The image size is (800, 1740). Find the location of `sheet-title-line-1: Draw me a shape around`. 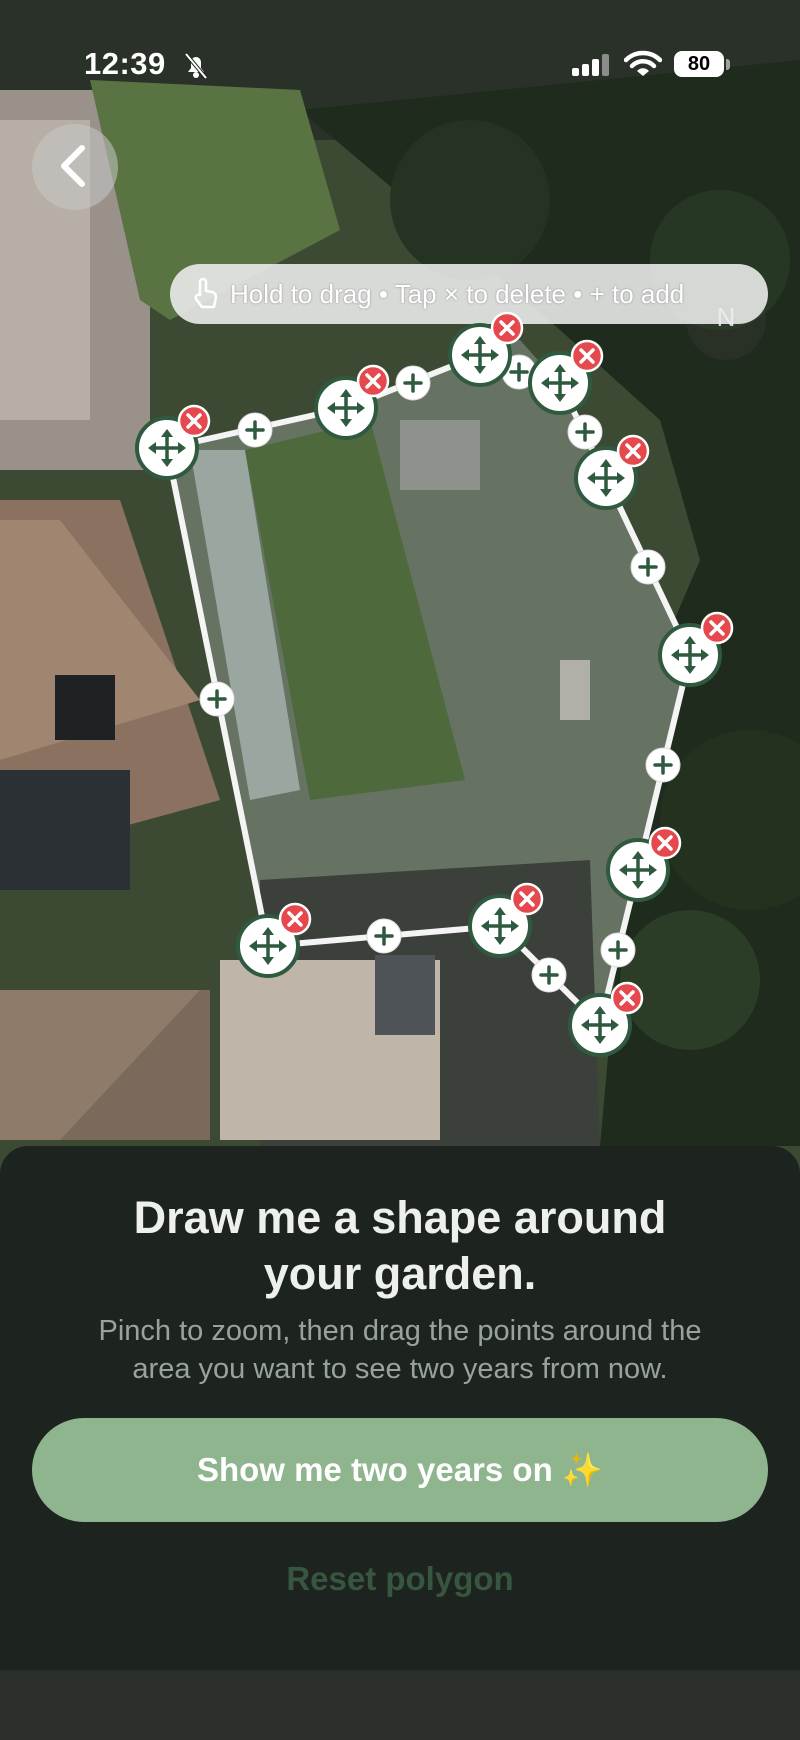

sheet-title-line-1: Draw me a shape around is located at coordinates (400, 1217).